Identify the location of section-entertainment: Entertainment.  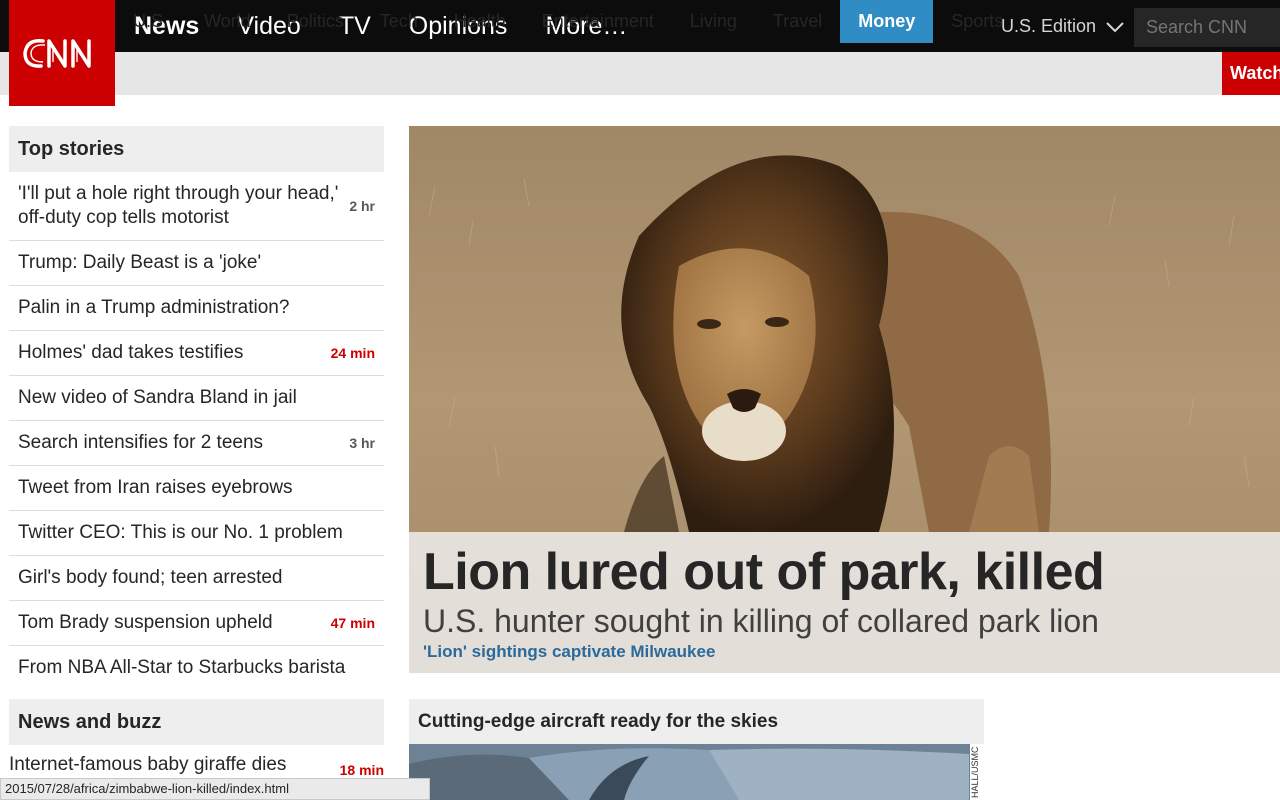
(598, 21).